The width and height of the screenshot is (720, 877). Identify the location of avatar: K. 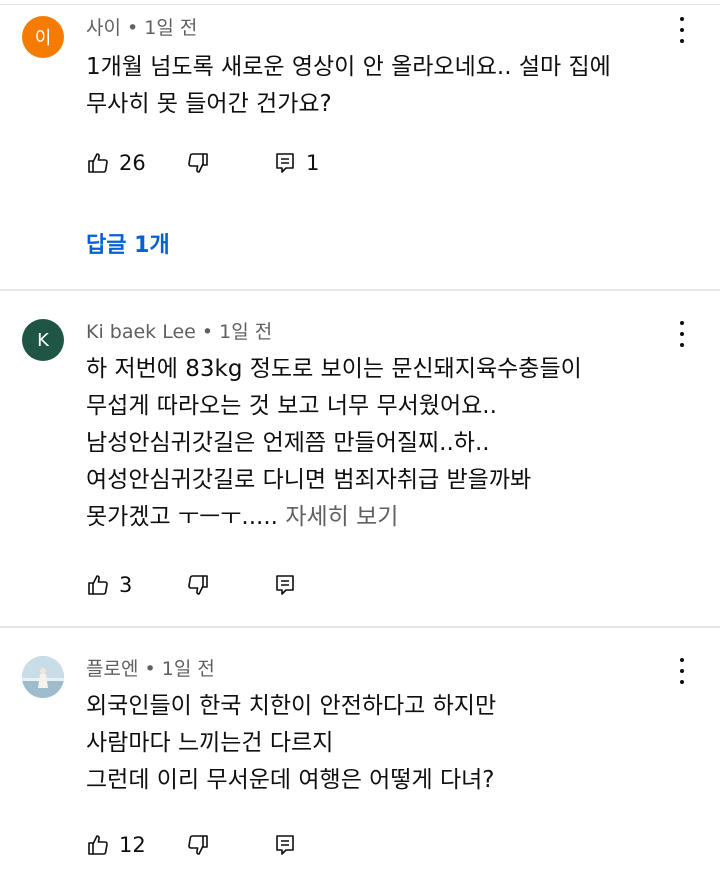
(43, 340).